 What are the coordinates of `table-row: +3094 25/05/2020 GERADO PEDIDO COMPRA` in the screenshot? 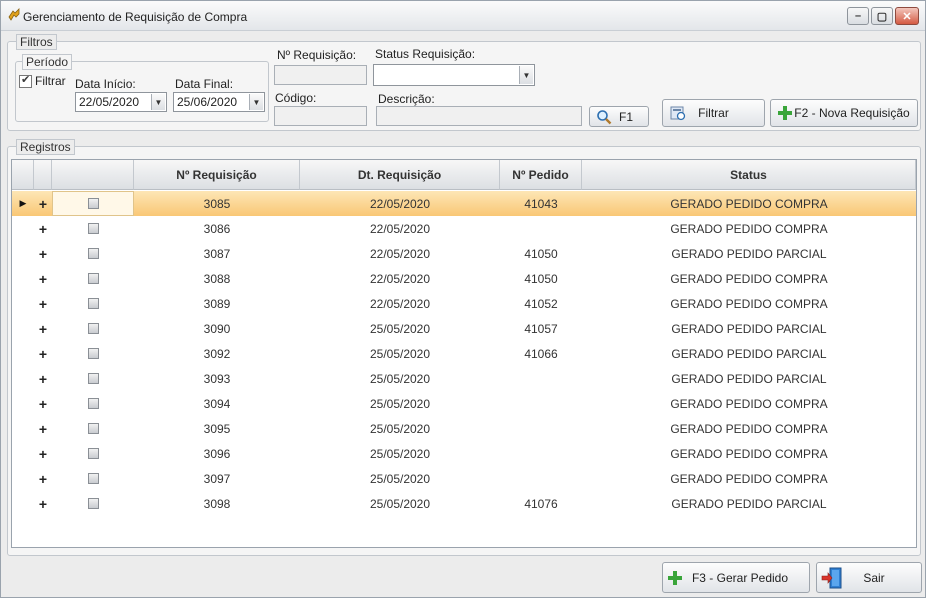 It's located at (464, 403).